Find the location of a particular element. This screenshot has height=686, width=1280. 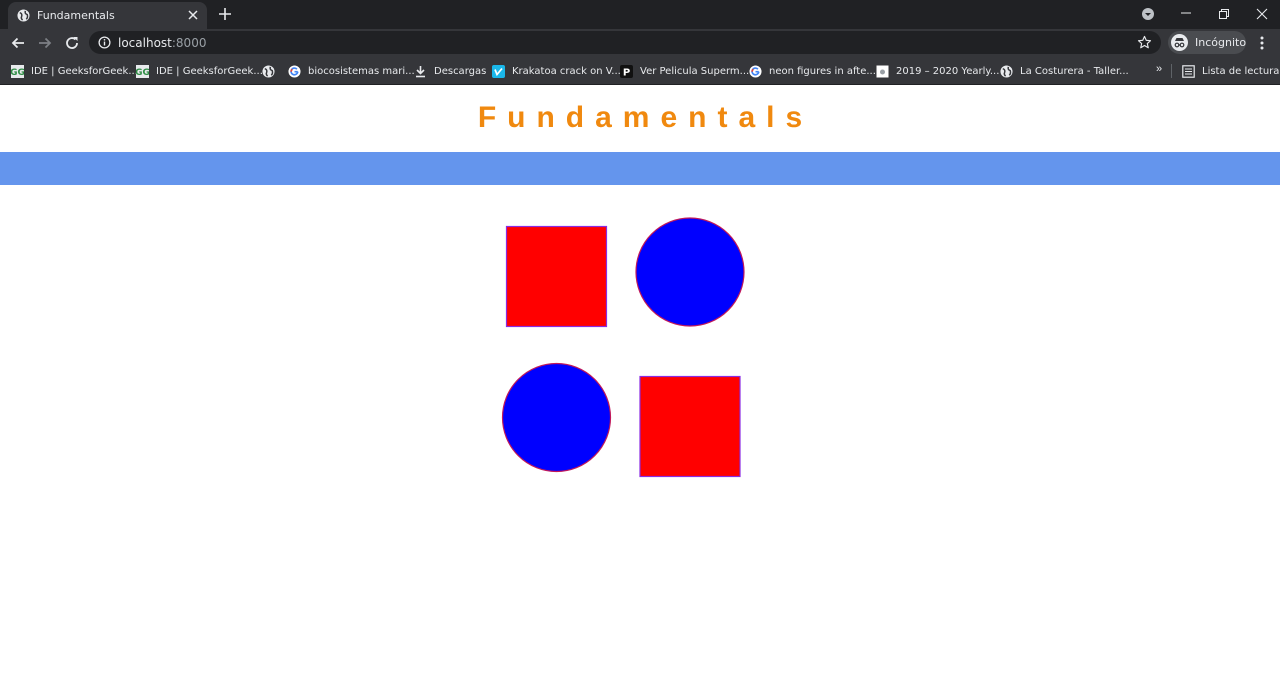

reload-icon is located at coordinates (72, 43).